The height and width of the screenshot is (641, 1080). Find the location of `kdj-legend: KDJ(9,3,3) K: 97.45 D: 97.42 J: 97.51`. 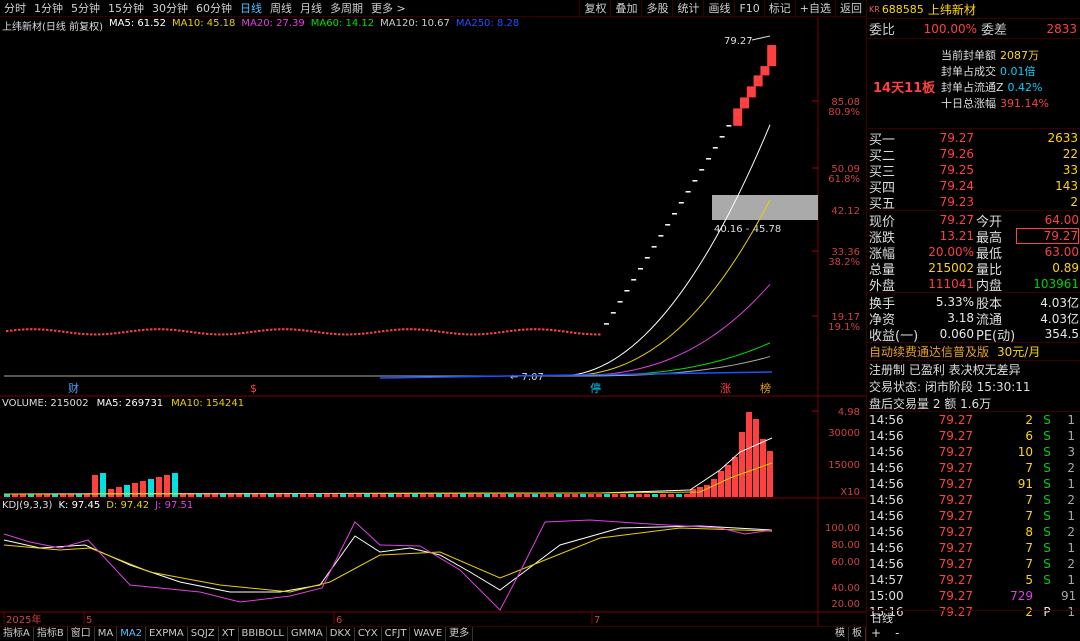

kdj-legend: KDJ(9,3,3) K: 97.45 D: 97.42 J: 97.51 is located at coordinates (97, 506).